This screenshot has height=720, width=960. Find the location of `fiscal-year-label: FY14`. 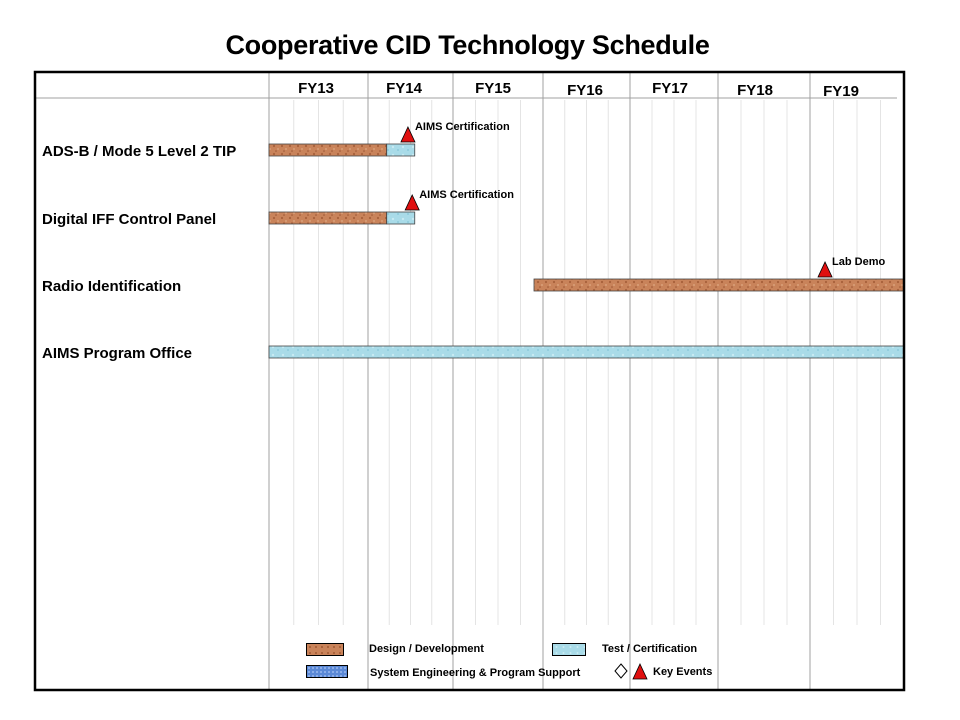

fiscal-year-label: FY14 is located at coordinates (404, 88).